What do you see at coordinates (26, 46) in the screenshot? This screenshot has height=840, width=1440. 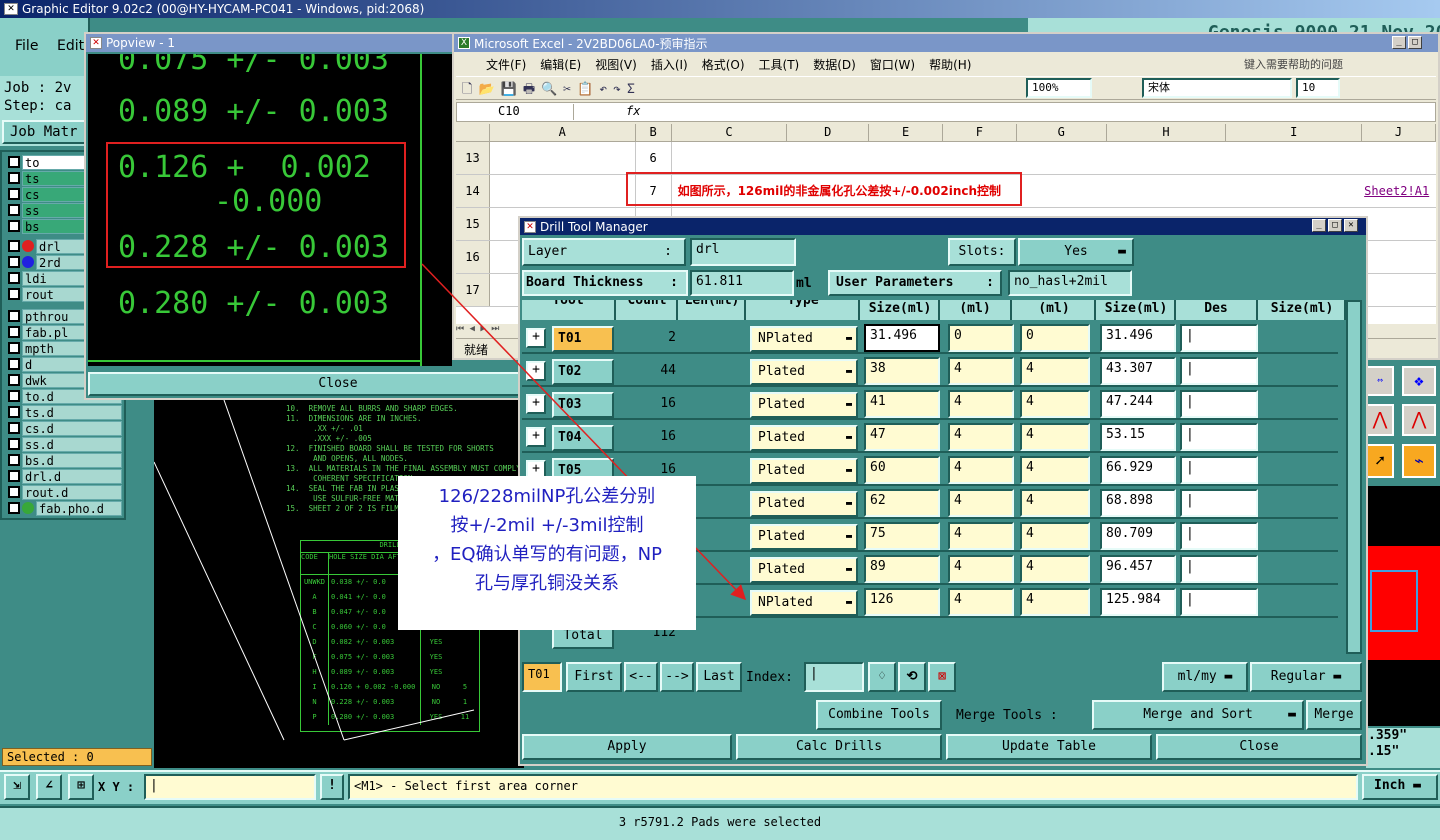 I see `menu-file: File` at bounding box center [26, 46].